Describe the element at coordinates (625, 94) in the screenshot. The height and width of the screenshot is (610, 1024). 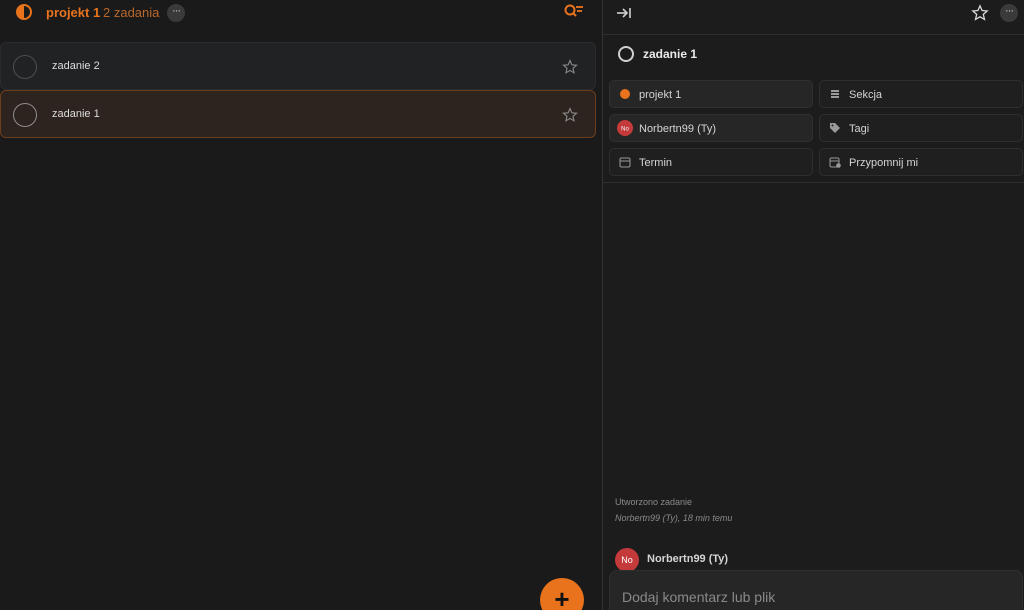
I see `project-dot-icon` at that location.